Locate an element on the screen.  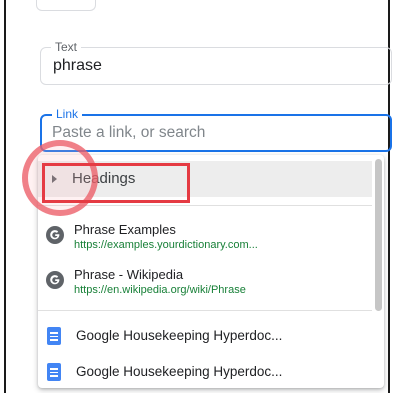
link-field-label: Link is located at coordinates (67, 114).